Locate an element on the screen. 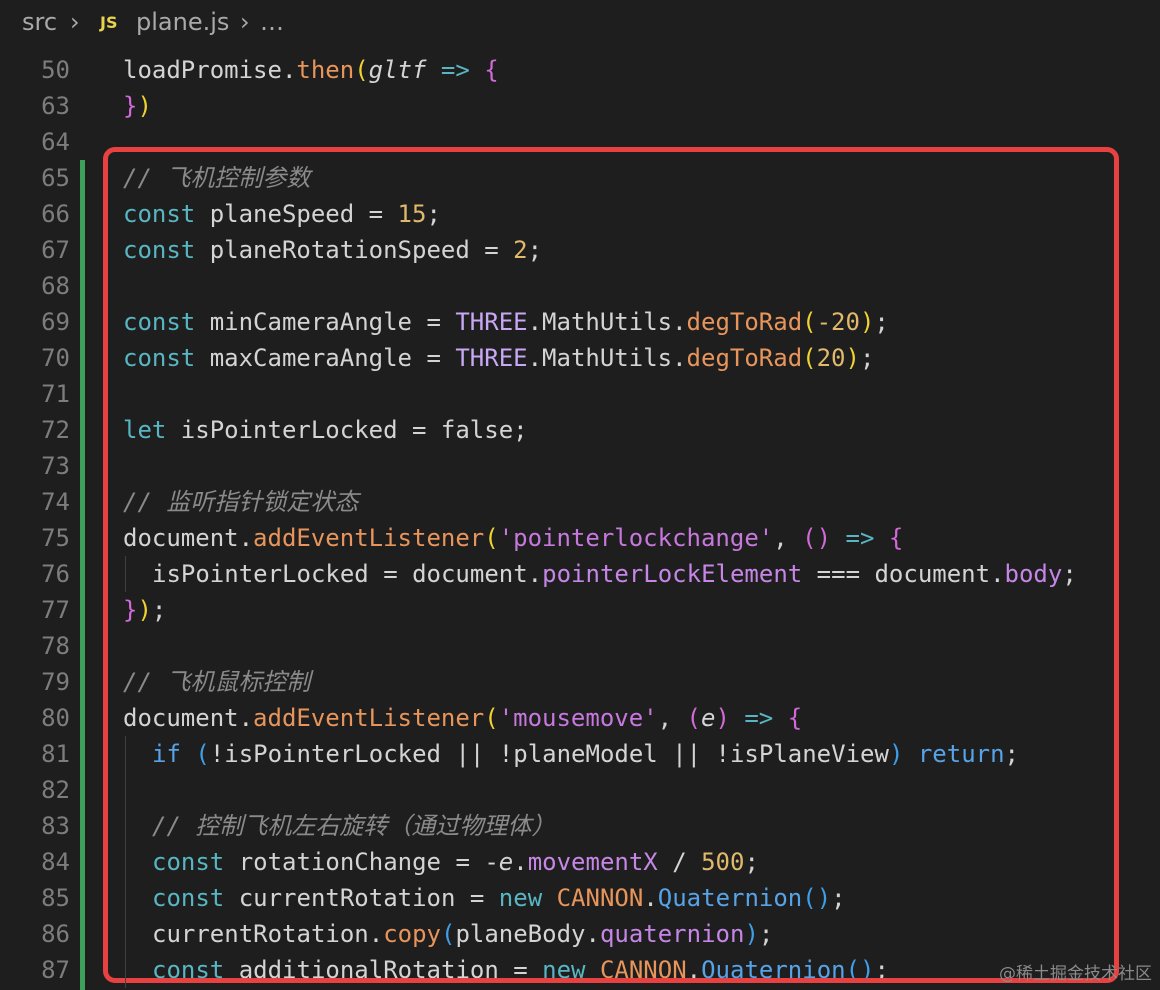  line-number: 67 is located at coordinates (55, 250).